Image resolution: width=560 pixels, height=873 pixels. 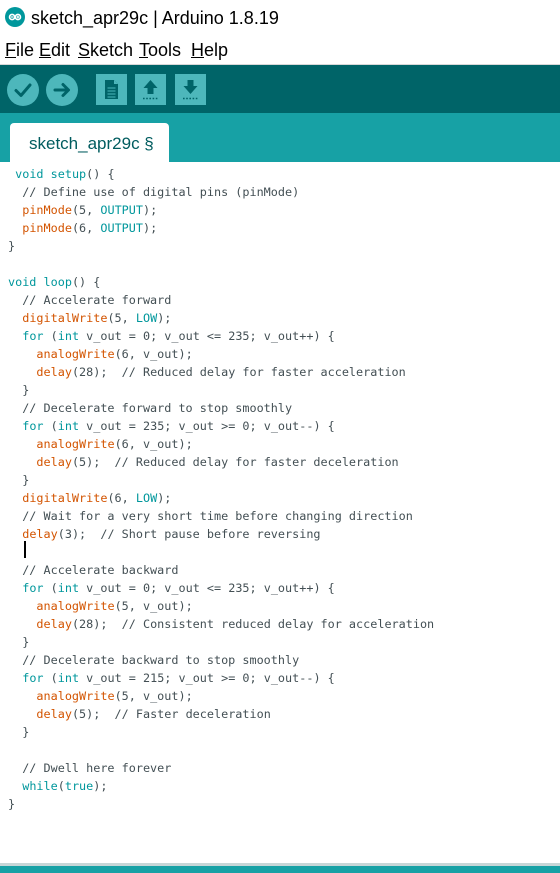 I want to click on title-bar: sketch_apr29c | Arduino 1.8.19, so click(x=280, y=18).